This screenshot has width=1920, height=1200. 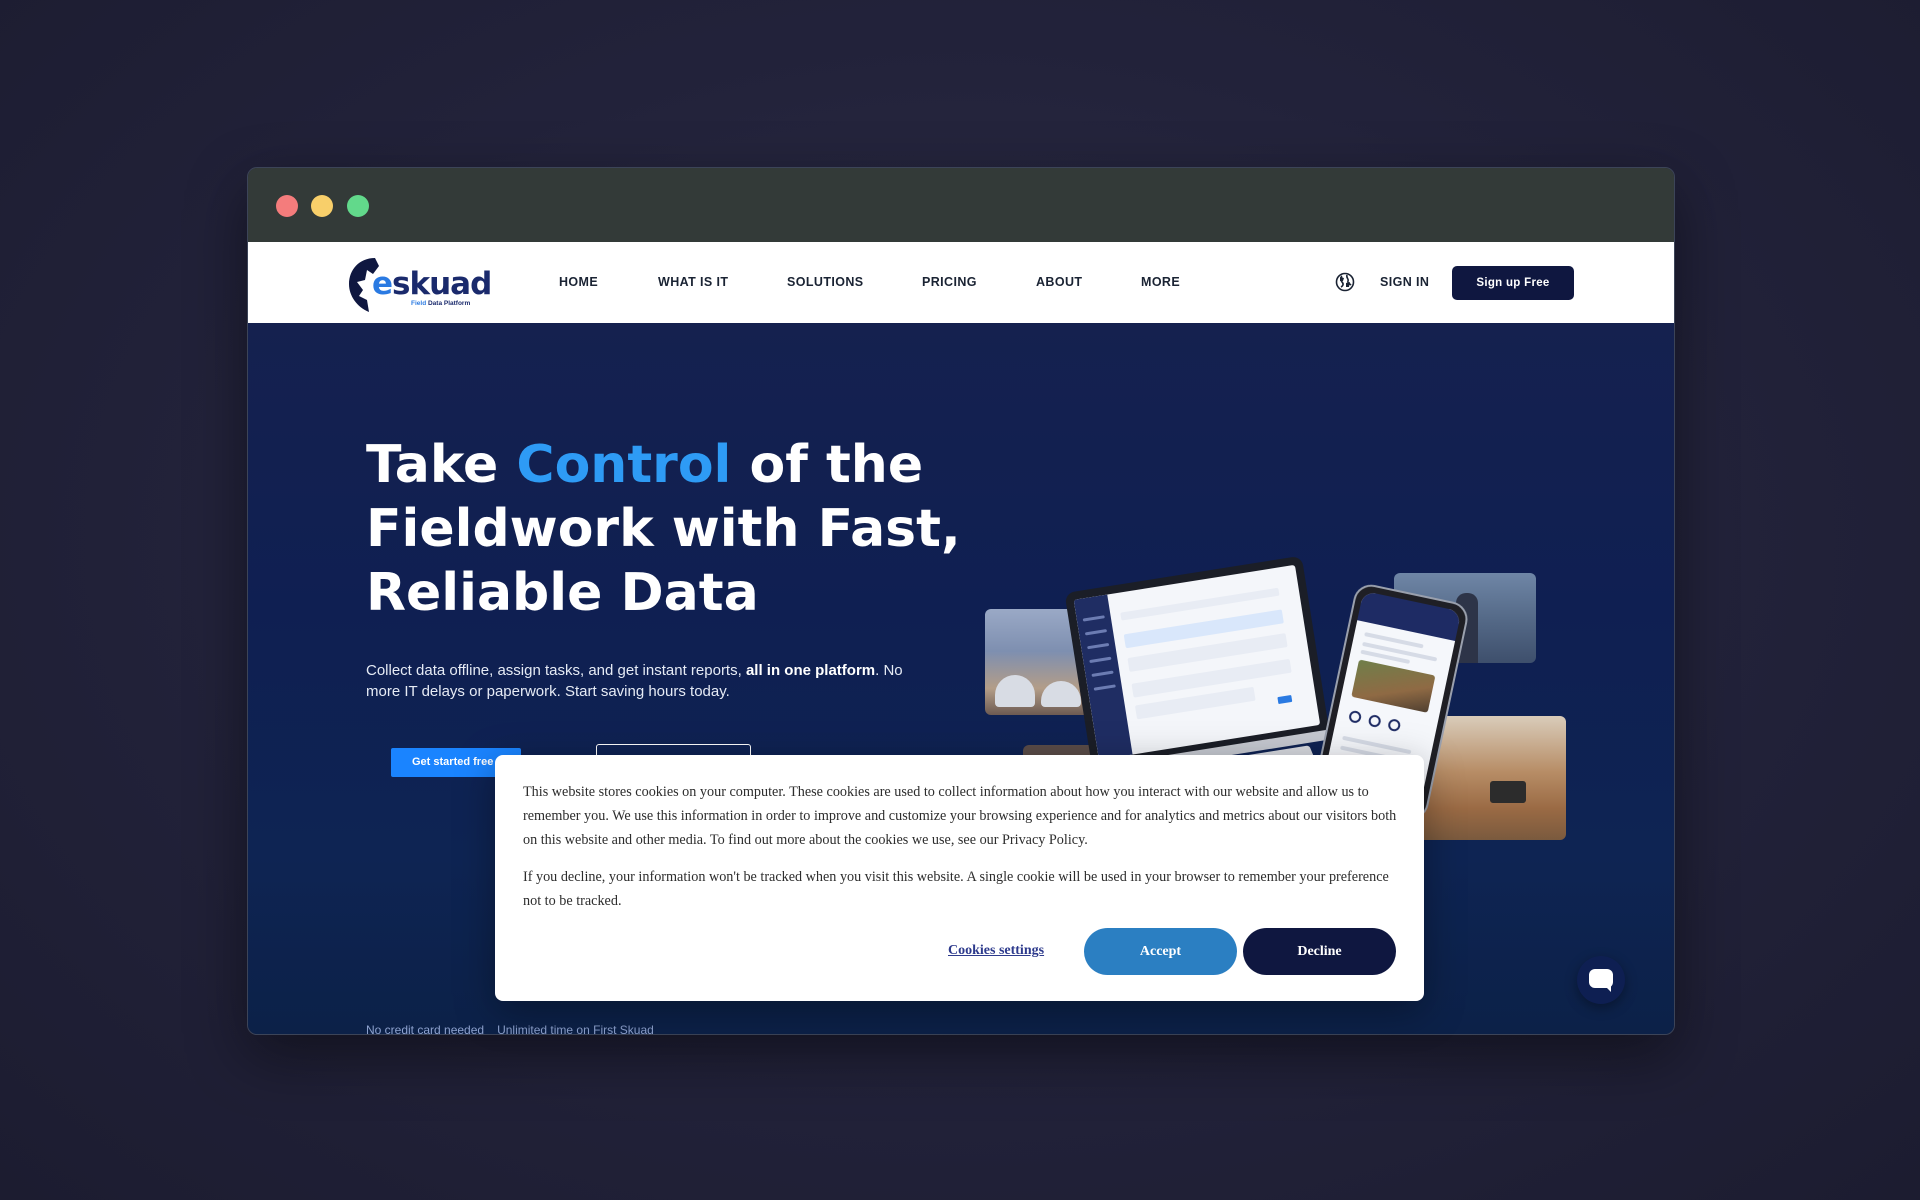 I want to click on cookie-decline-button: Decline, so click(x=1319, y=951).